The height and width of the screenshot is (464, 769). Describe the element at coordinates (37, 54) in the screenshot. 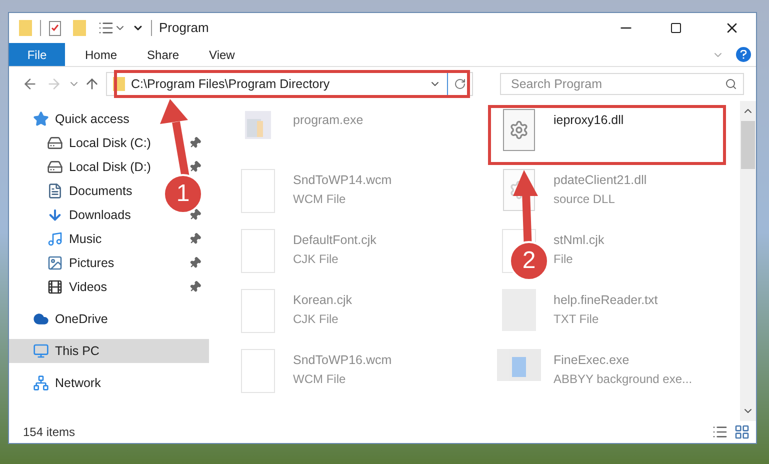

I see `ribbon-tab: File` at that location.